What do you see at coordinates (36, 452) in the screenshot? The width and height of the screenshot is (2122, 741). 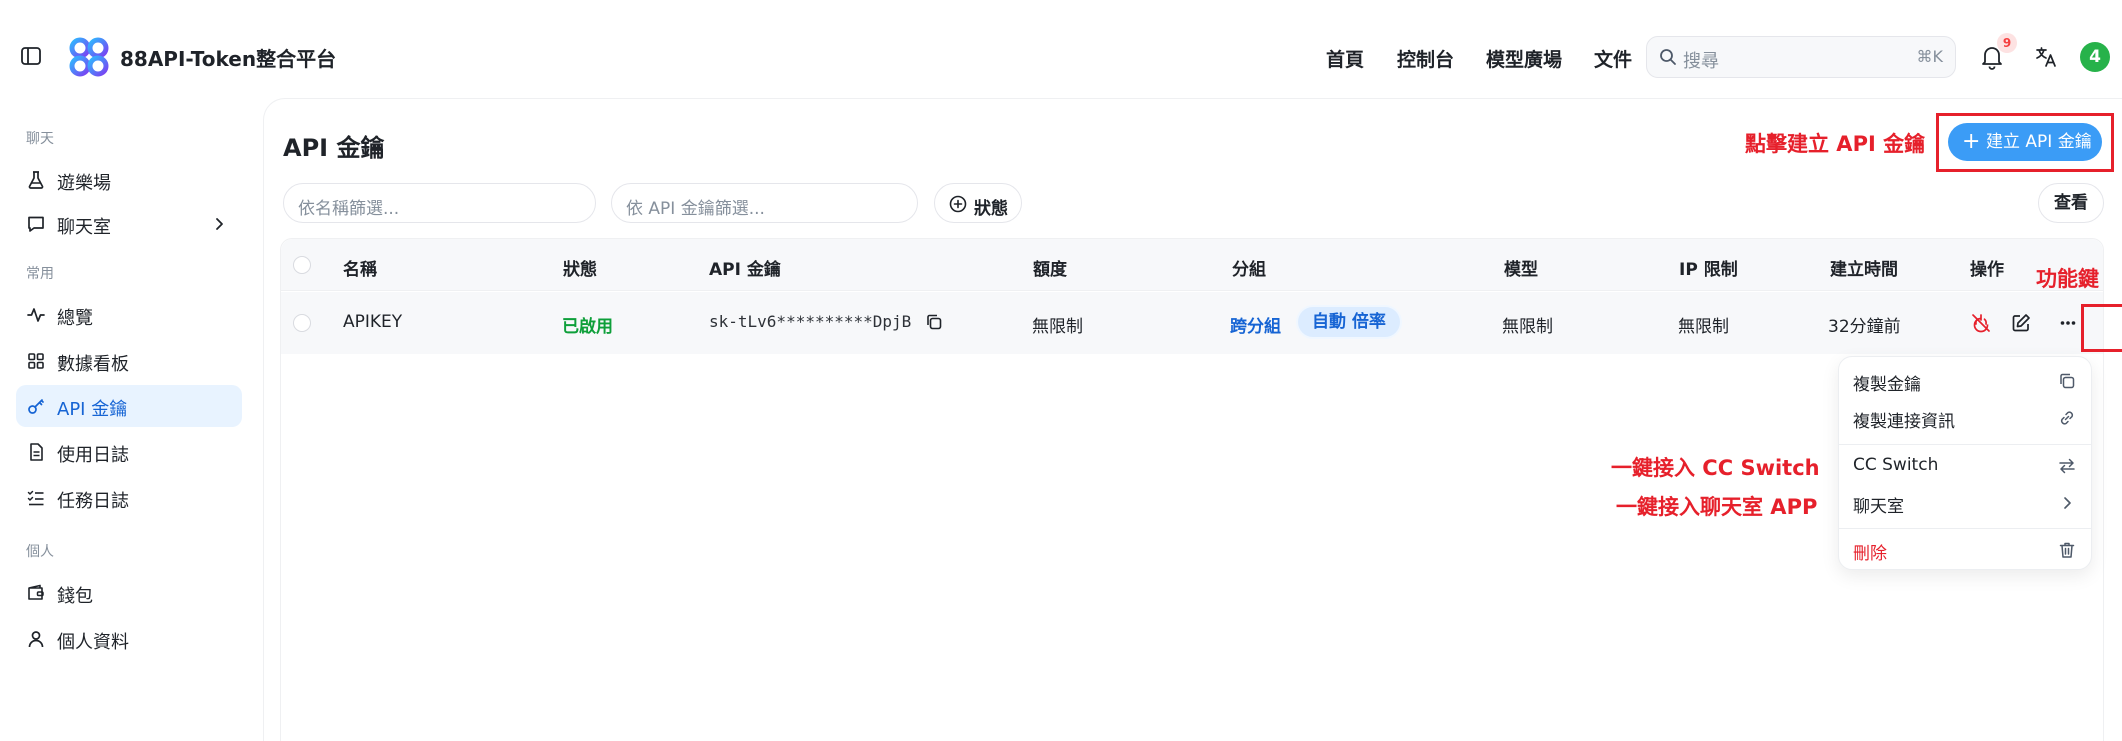 I see `document-icon` at bounding box center [36, 452].